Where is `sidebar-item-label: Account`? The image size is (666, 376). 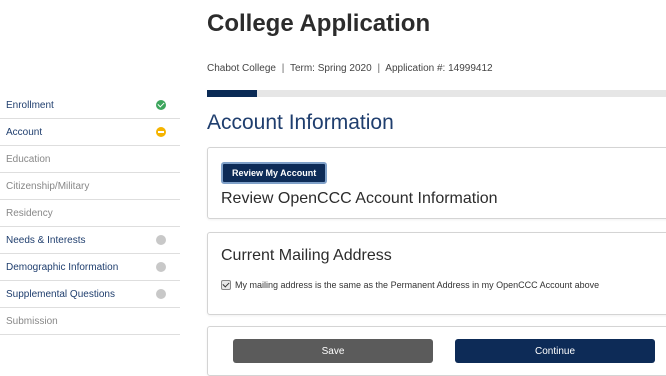
sidebar-item-label: Account is located at coordinates (24, 132).